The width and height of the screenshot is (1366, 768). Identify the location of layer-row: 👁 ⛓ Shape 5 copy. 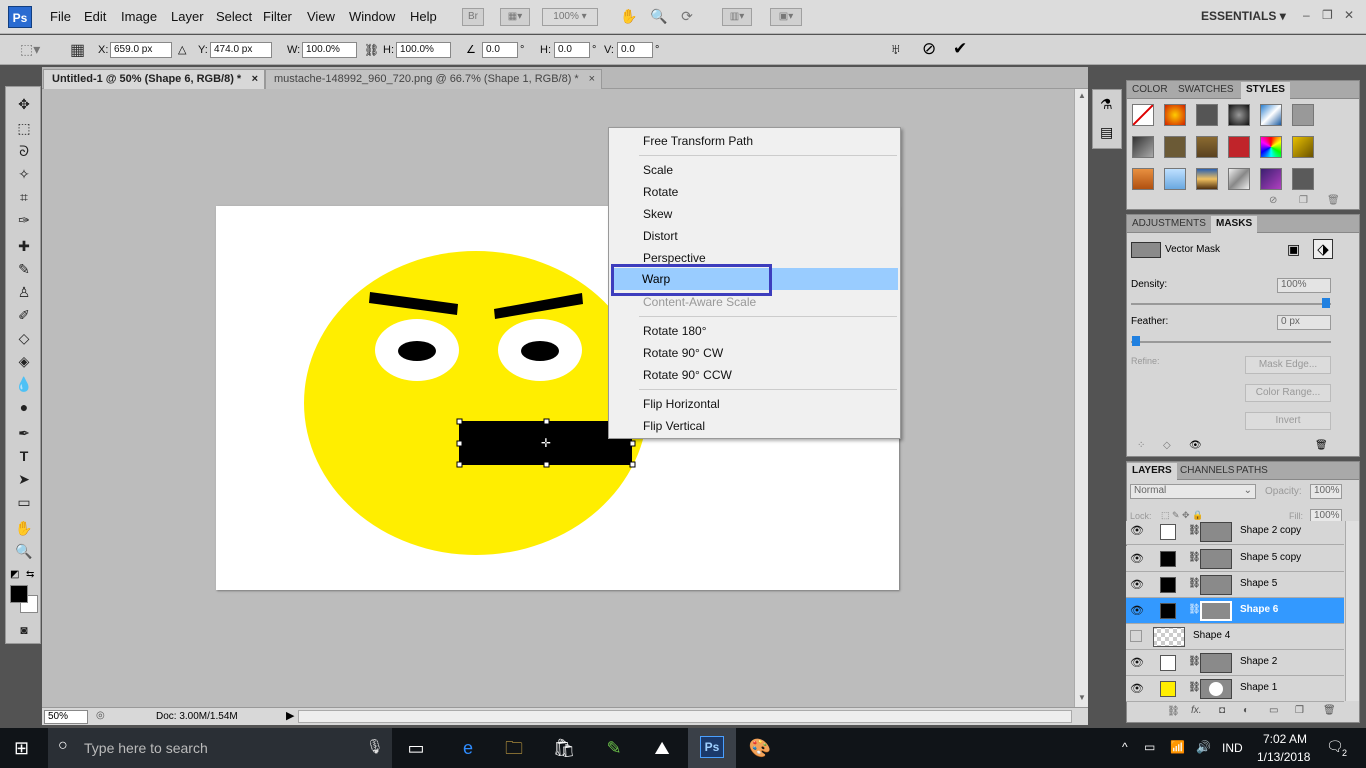
(1235, 559).